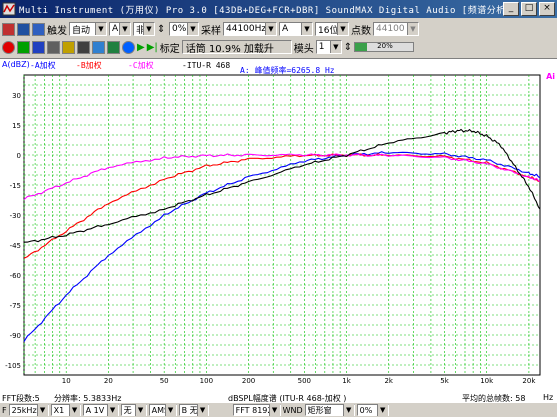 This screenshot has width=557, height=417. What do you see at coordinates (141, 47) in the screenshot?
I see `play-icon: ▶` at bounding box center [141, 47].